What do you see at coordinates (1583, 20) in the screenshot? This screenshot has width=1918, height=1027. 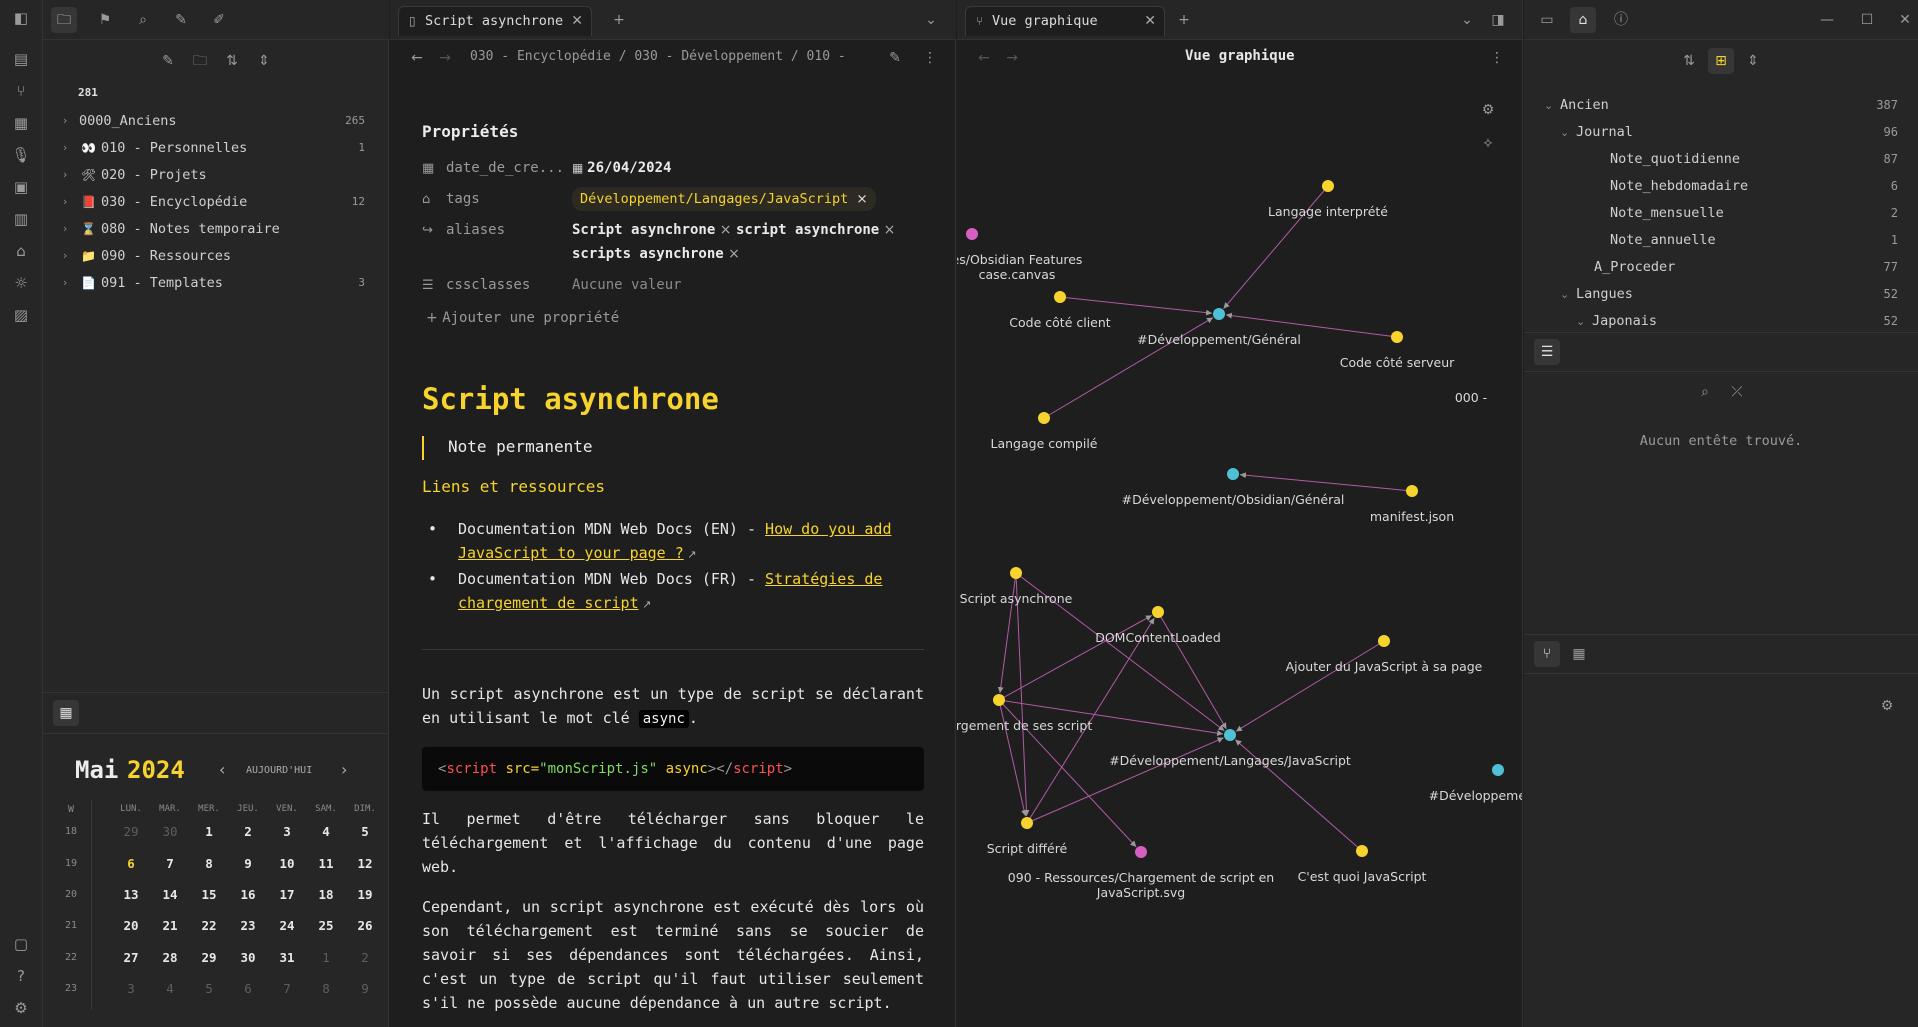 I see `tags-icon: ⌂` at bounding box center [1583, 20].